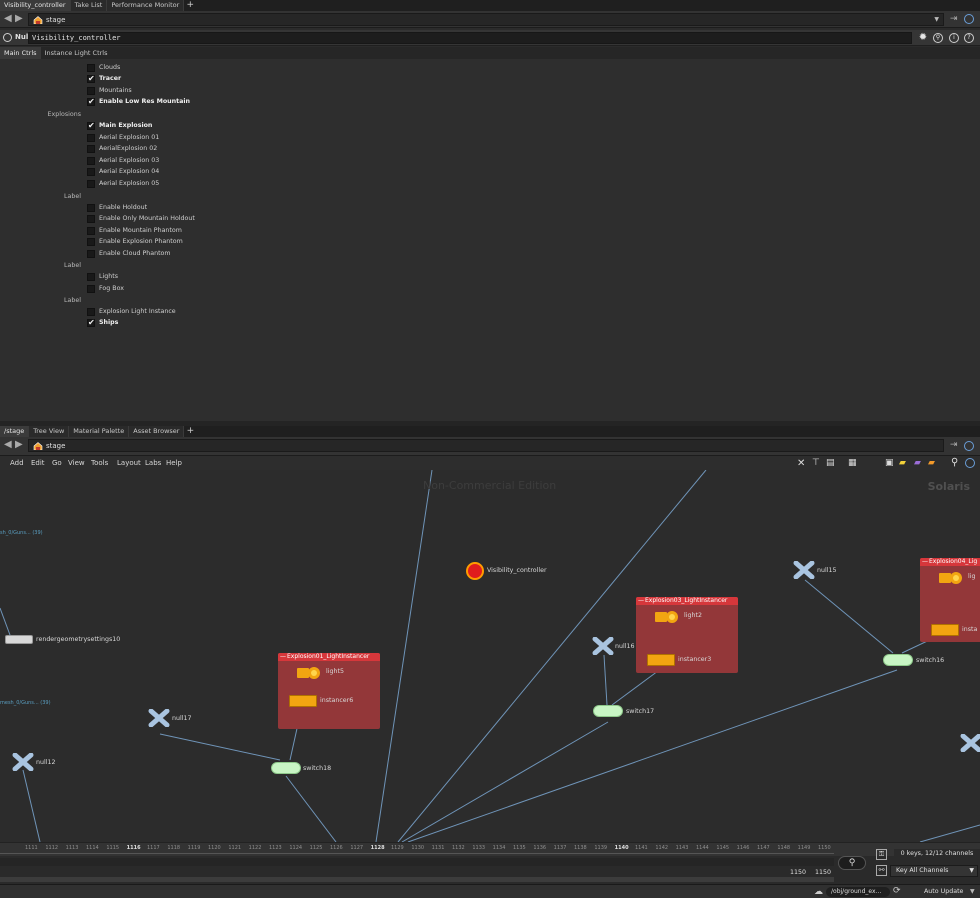 The height and width of the screenshot is (898, 980). What do you see at coordinates (76, 463) in the screenshot?
I see `menu-view: View` at bounding box center [76, 463].